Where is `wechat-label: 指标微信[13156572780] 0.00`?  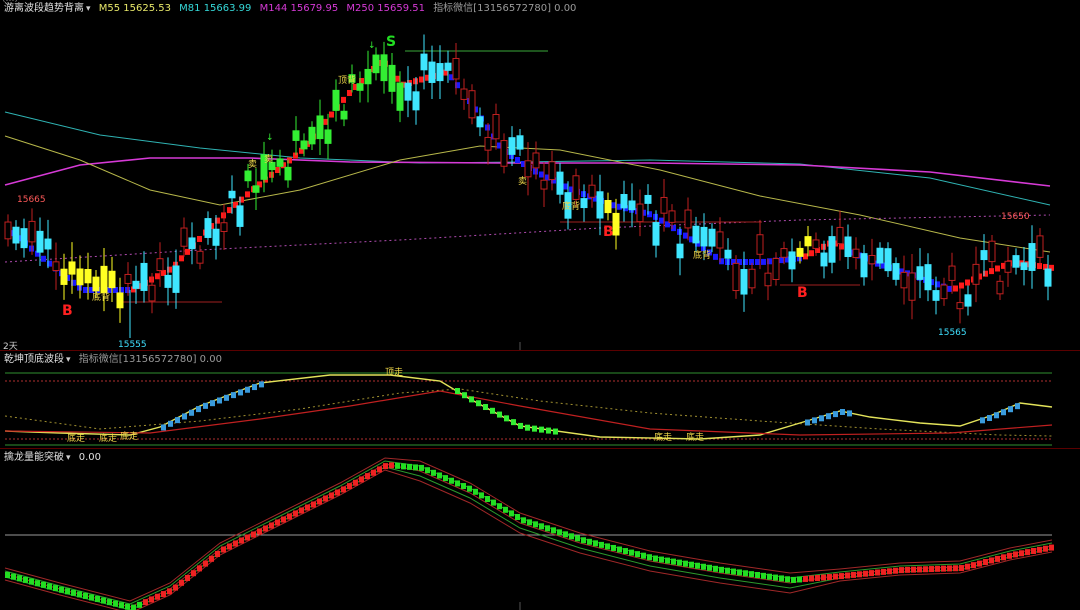 wechat-label: 指标微信[13156572780] 0.00 is located at coordinates (150, 359).